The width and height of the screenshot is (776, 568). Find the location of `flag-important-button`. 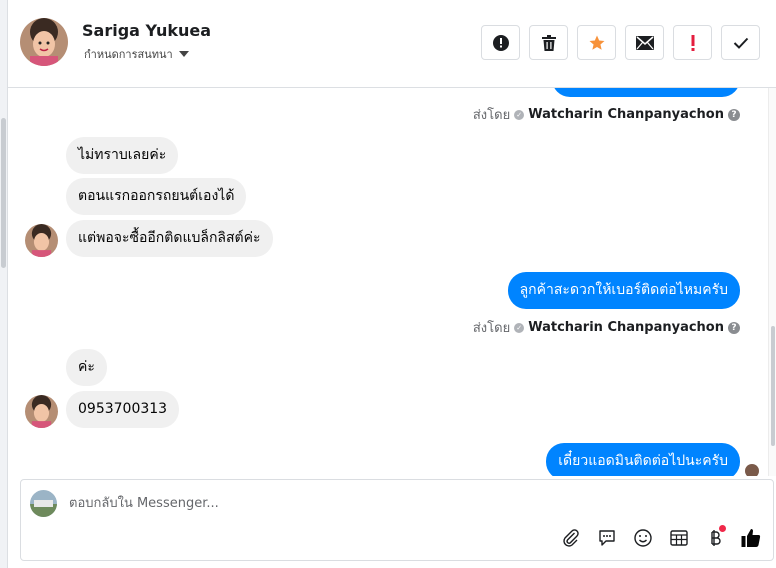

flag-important-button is located at coordinates (692, 42).